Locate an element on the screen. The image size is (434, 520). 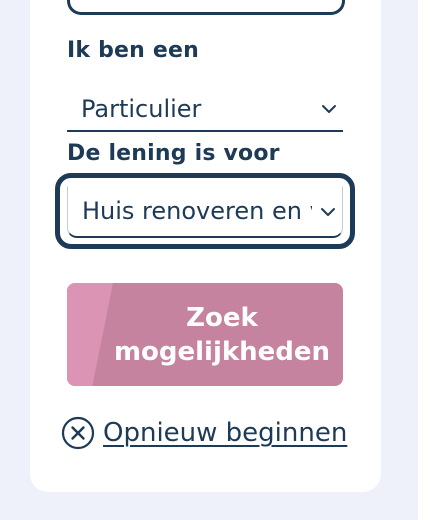
reset-link: Opnieuw beginnen is located at coordinates (204, 433).